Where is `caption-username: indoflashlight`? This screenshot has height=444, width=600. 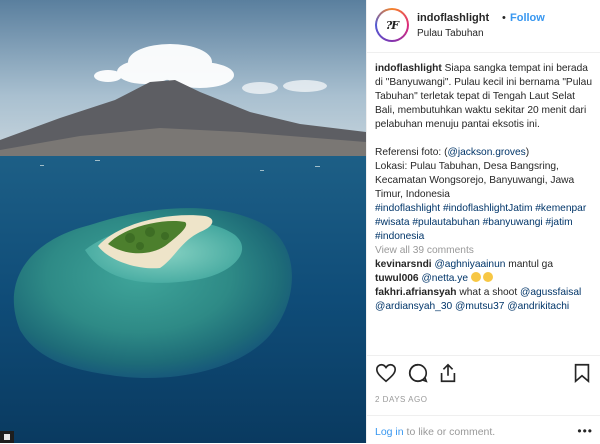
caption-username: indoflashlight is located at coordinates (408, 68).